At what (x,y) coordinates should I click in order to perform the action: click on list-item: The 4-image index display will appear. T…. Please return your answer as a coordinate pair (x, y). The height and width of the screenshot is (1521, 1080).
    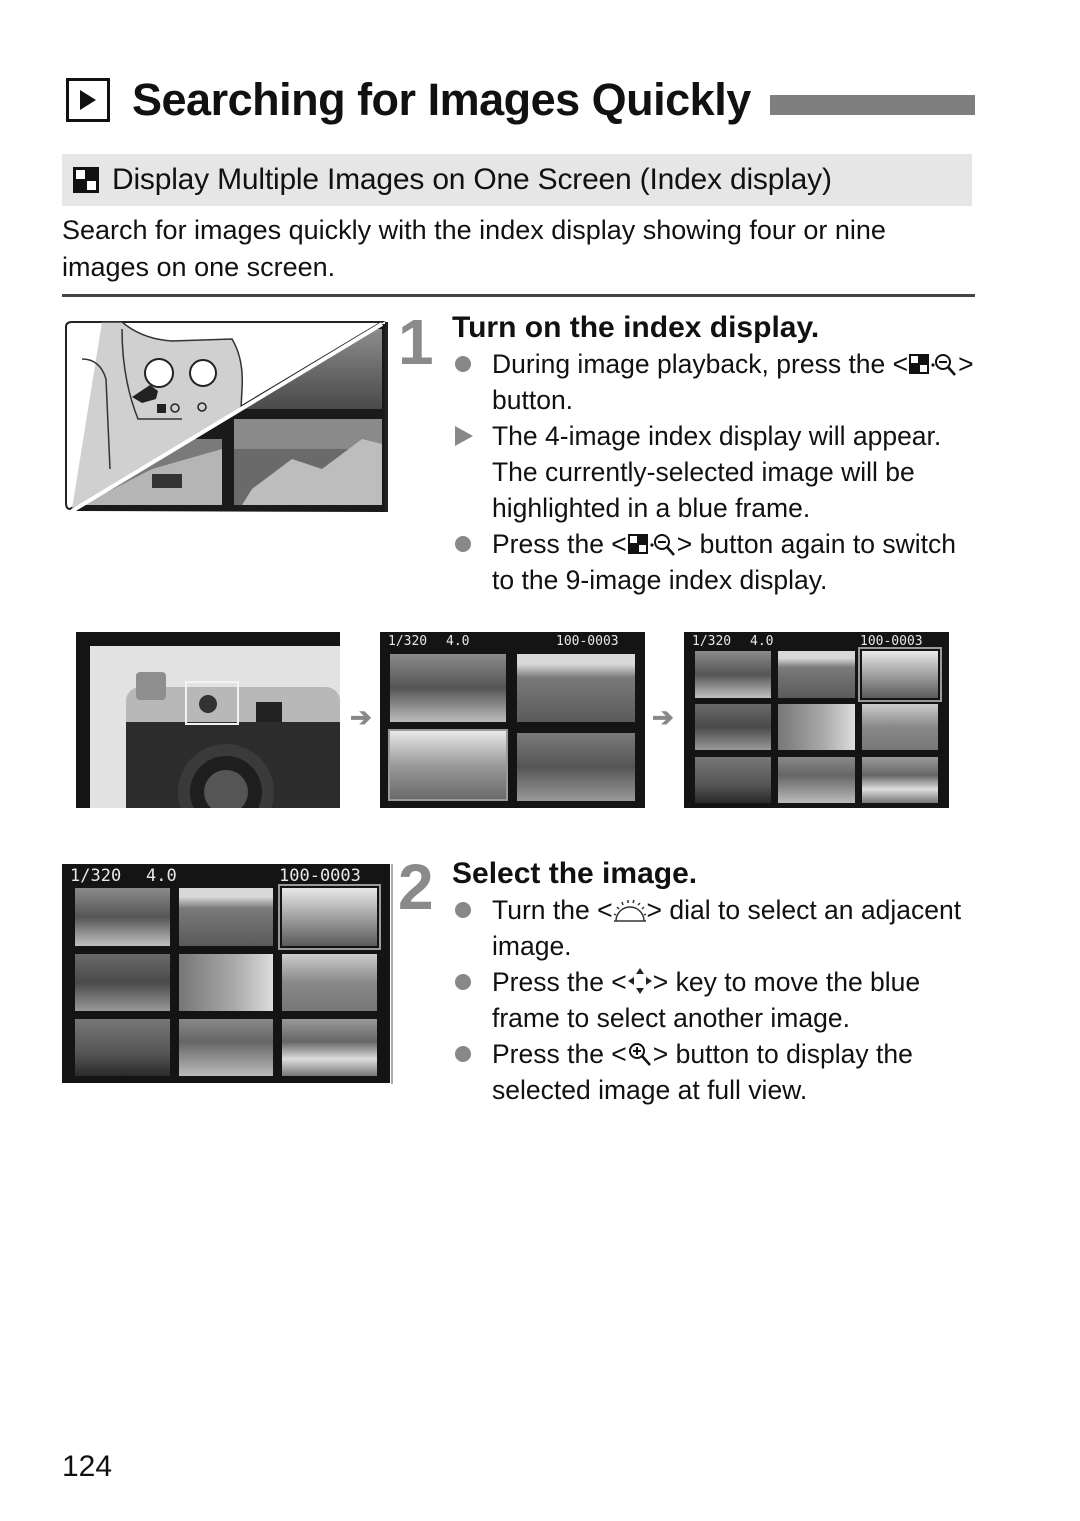
    Looking at the image, I should click on (717, 472).